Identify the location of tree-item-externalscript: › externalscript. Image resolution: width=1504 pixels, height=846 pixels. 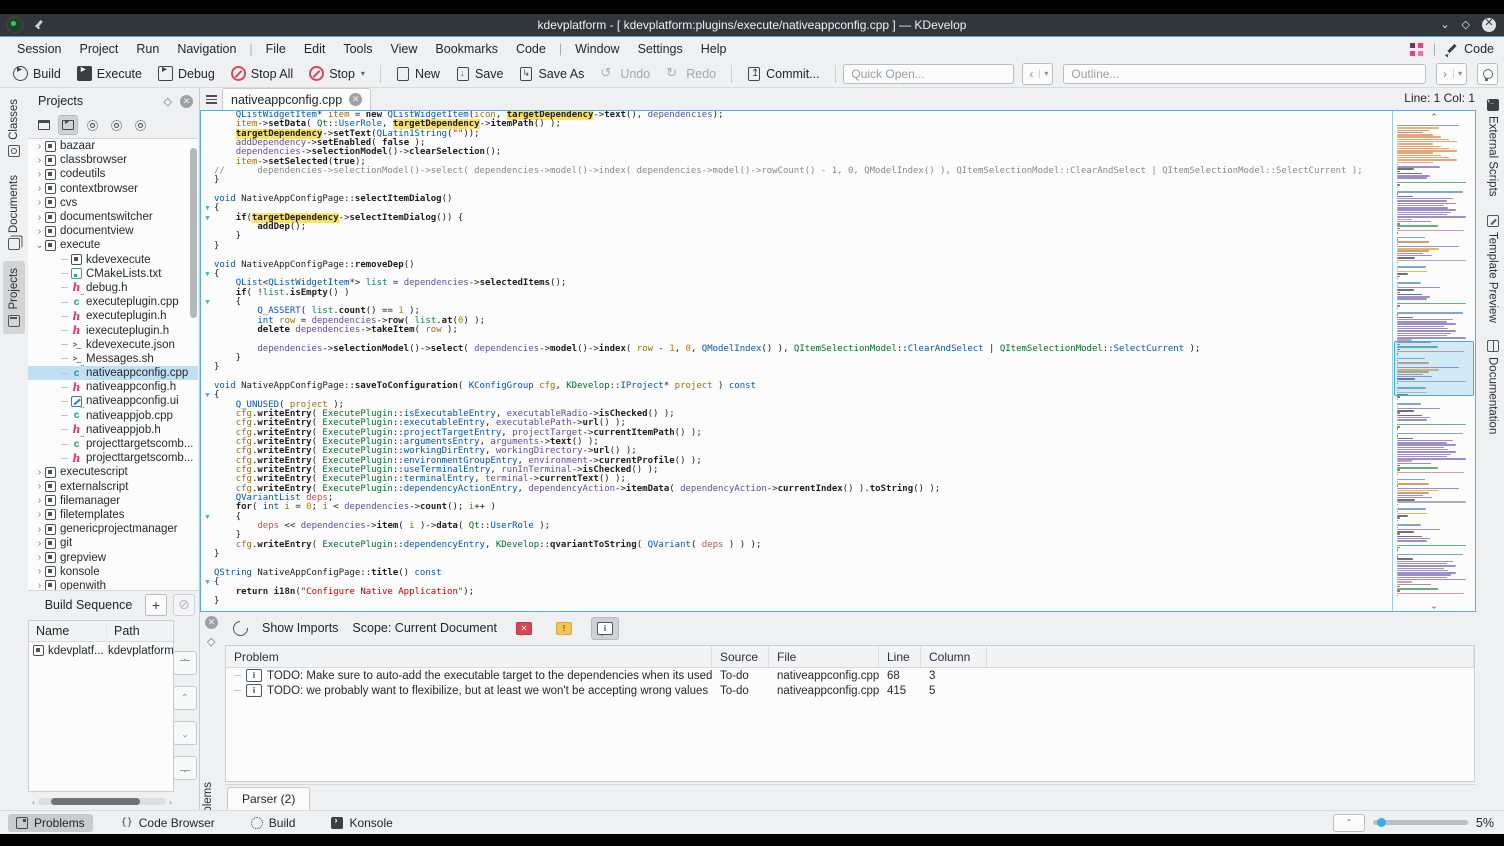
(113, 487).